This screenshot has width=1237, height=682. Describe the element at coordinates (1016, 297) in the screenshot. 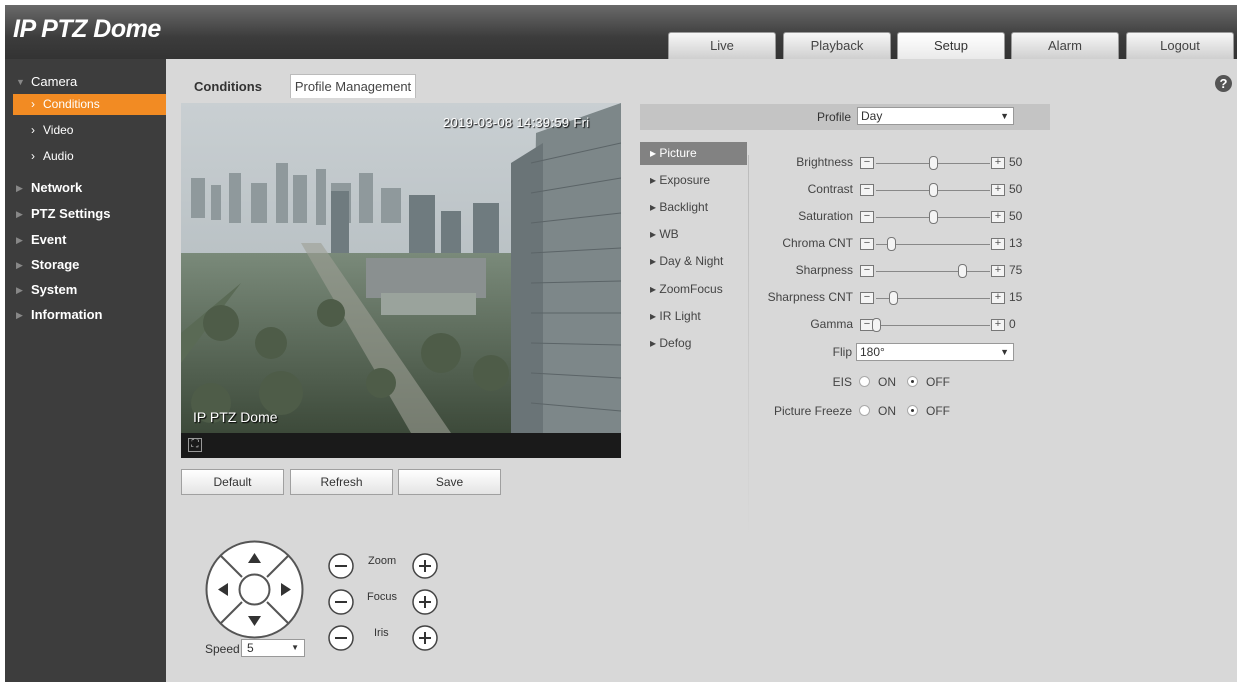

I see `sharpness-cnt-value: 15` at that location.